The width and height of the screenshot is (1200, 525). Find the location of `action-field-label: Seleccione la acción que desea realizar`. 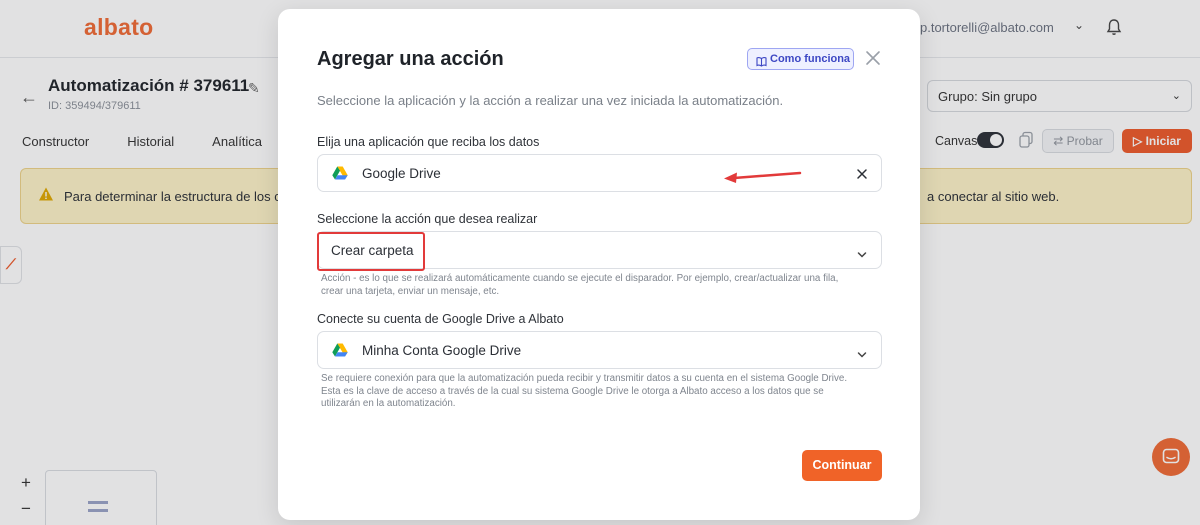

action-field-label: Seleccione la acción que desea realizar is located at coordinates (427, 219).